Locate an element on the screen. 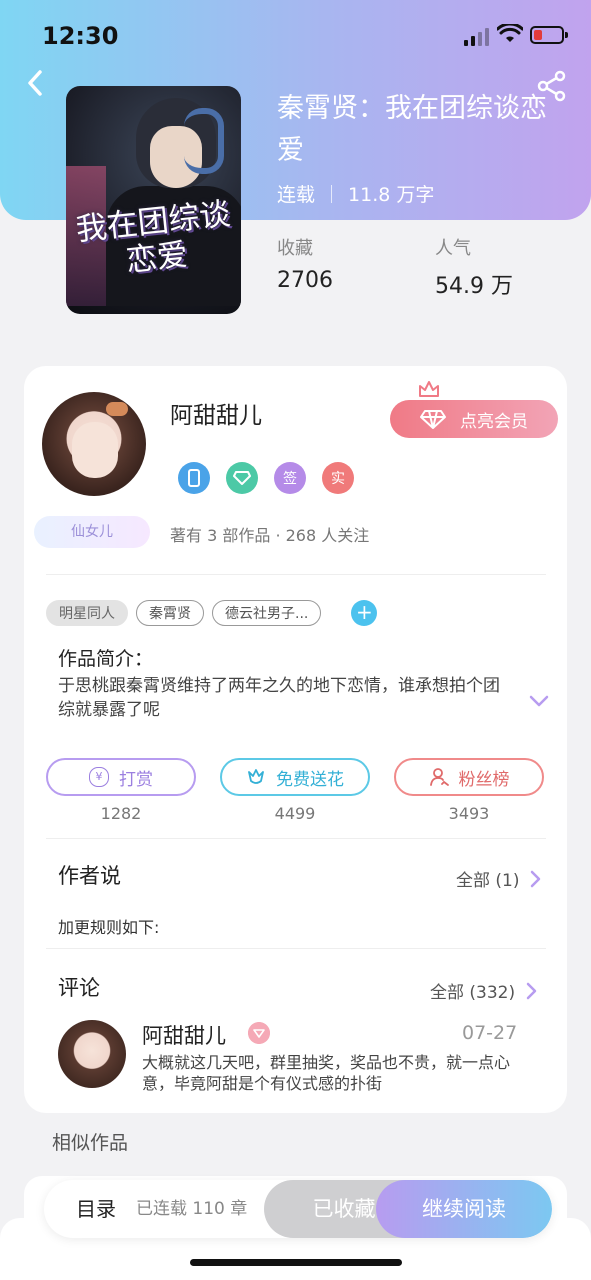 This screenshot has width=591, height=1280. stat-popularity: 人气 54.9 万 is located at coordinates (474, 267).